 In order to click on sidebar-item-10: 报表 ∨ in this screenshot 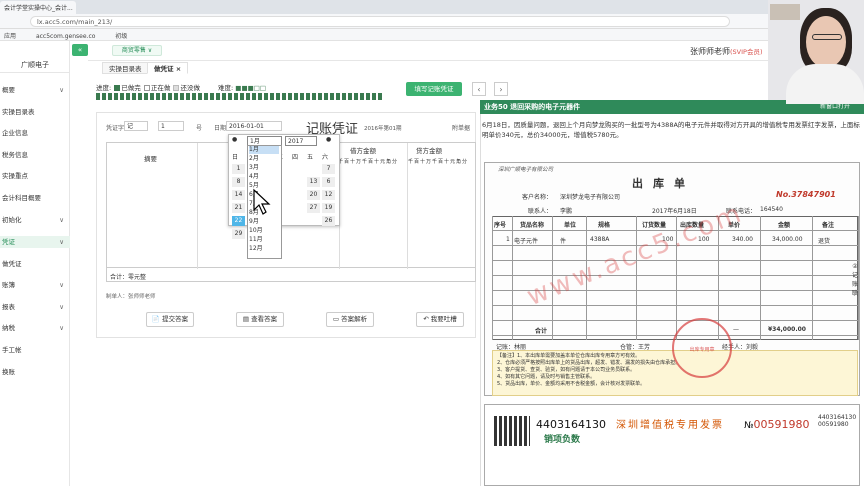, I will do `click(35, 307)`.